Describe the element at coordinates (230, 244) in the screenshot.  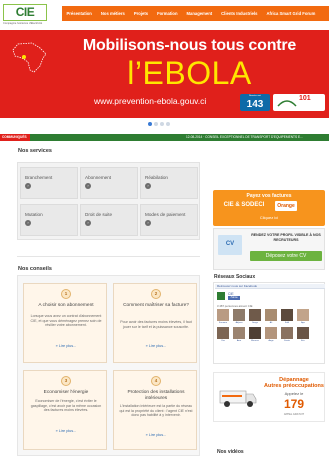
I see `cv-icon-label: CV` at that location.